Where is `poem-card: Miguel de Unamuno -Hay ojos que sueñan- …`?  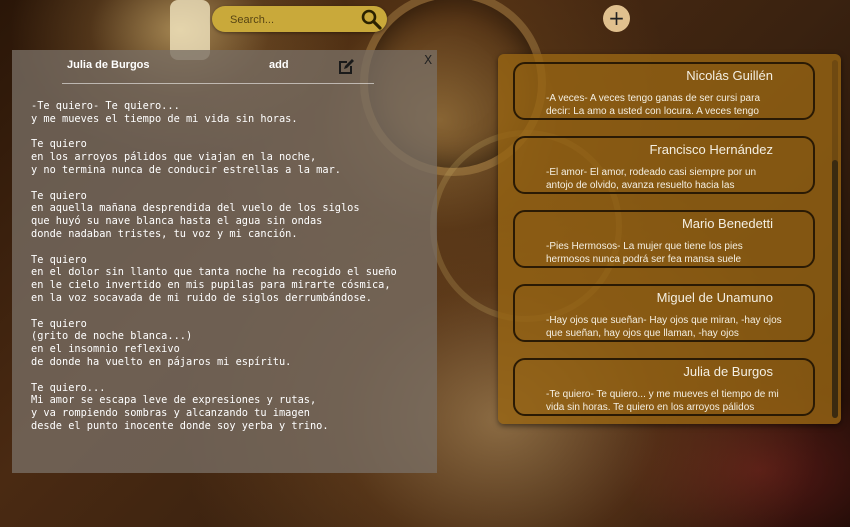 poem-card: Miguel de Unamuno -Hay ojos que sueñan- … is located at coordinates (664, 313).